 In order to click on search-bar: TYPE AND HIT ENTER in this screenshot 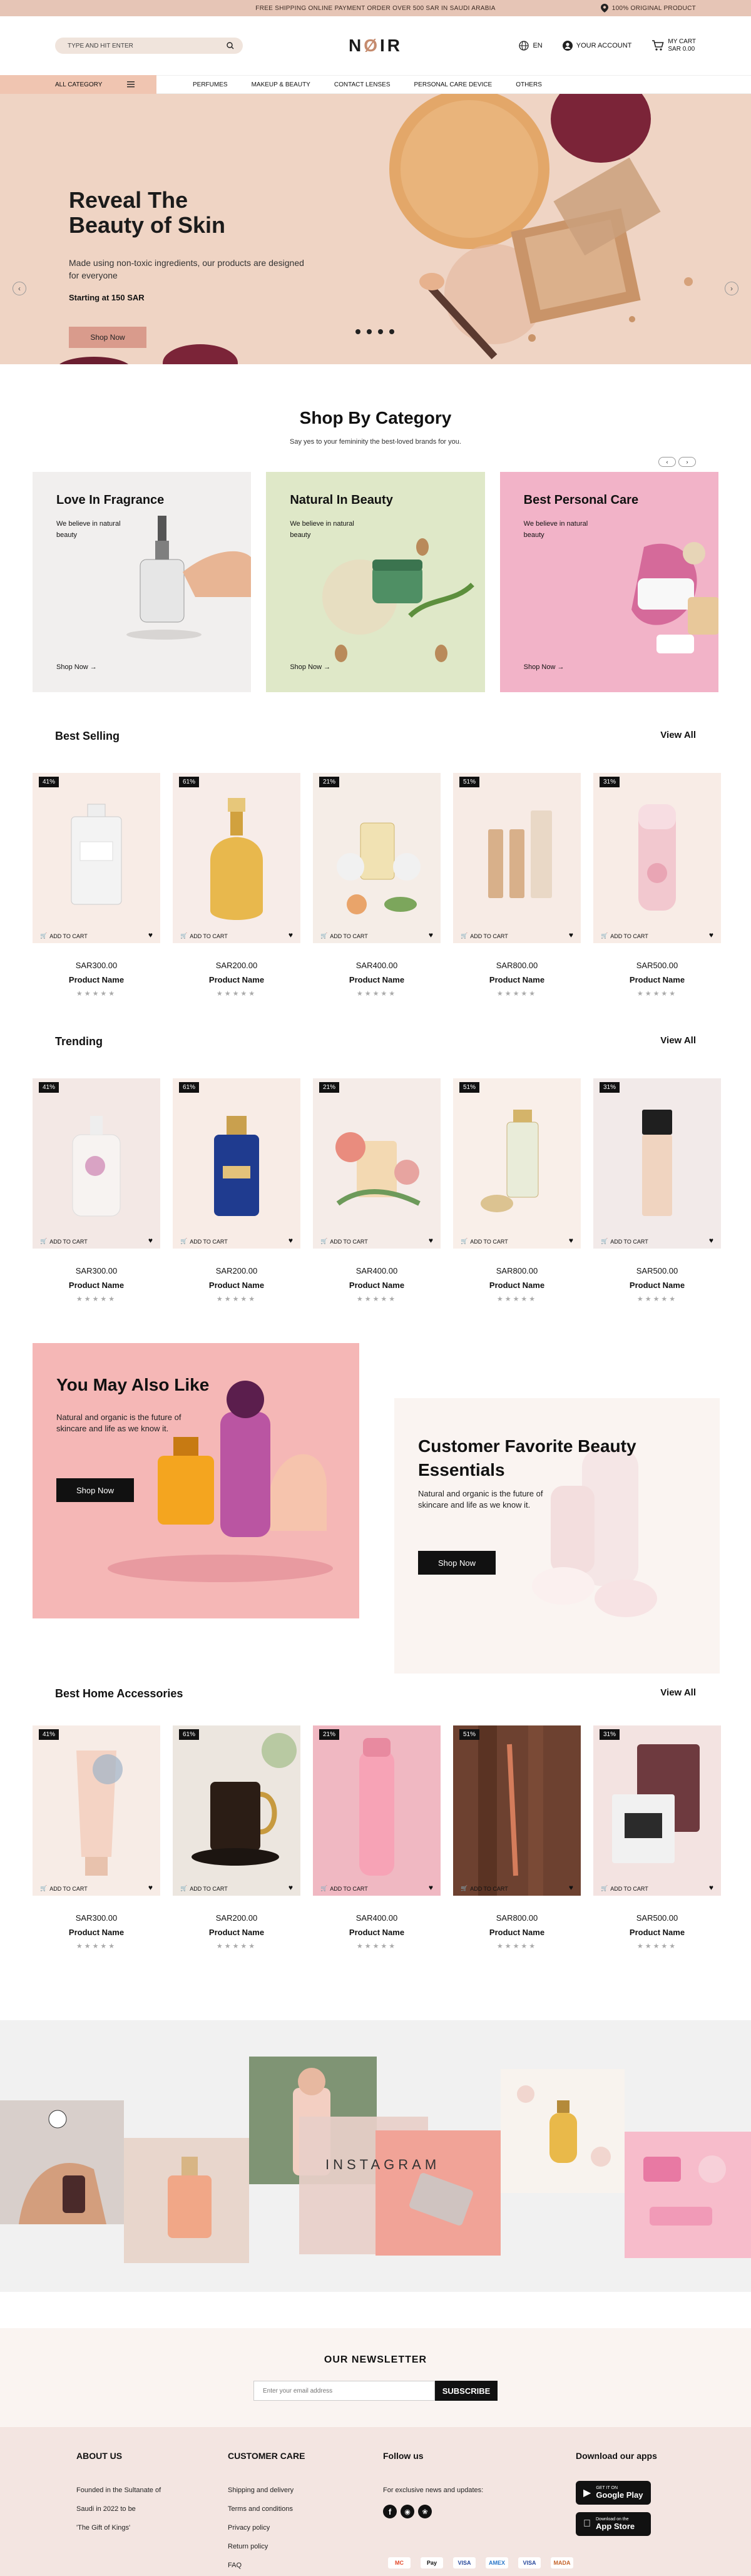, I will do `click(149, 46)`.